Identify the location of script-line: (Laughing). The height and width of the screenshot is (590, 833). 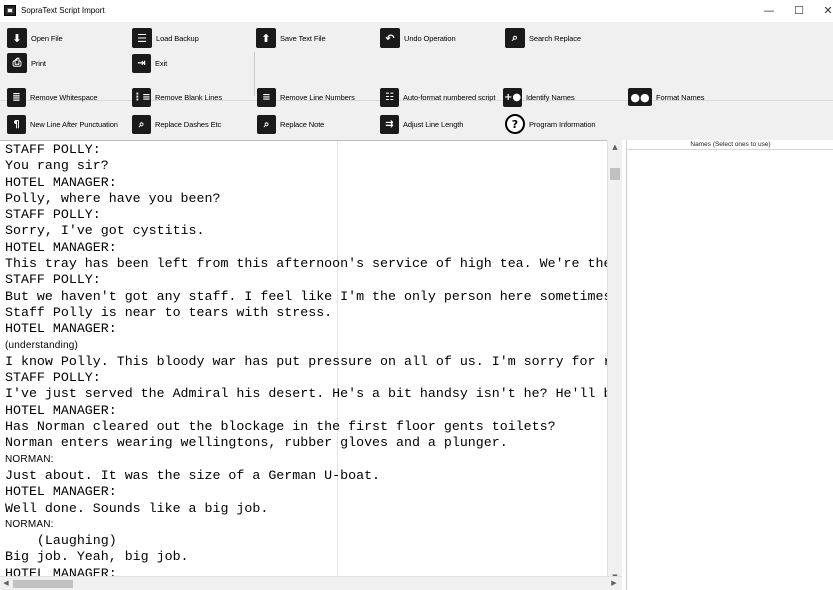
(61, 541).